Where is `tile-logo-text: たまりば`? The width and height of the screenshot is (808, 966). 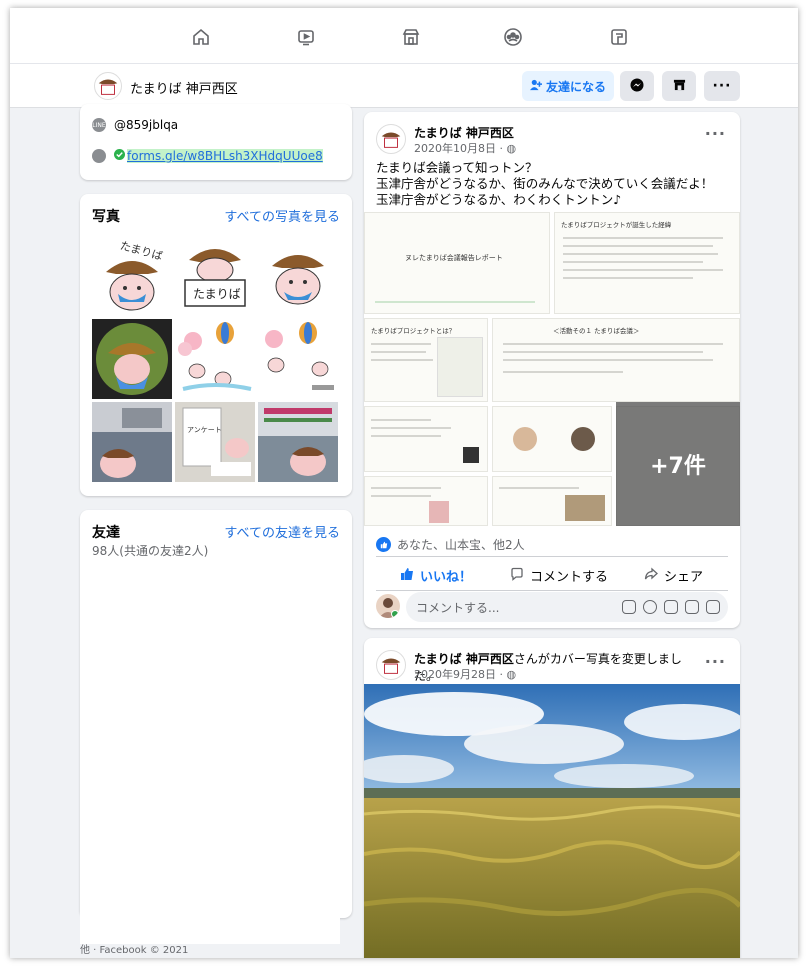 tile-logo-text: たまりば is located at coordinates (142, 251).